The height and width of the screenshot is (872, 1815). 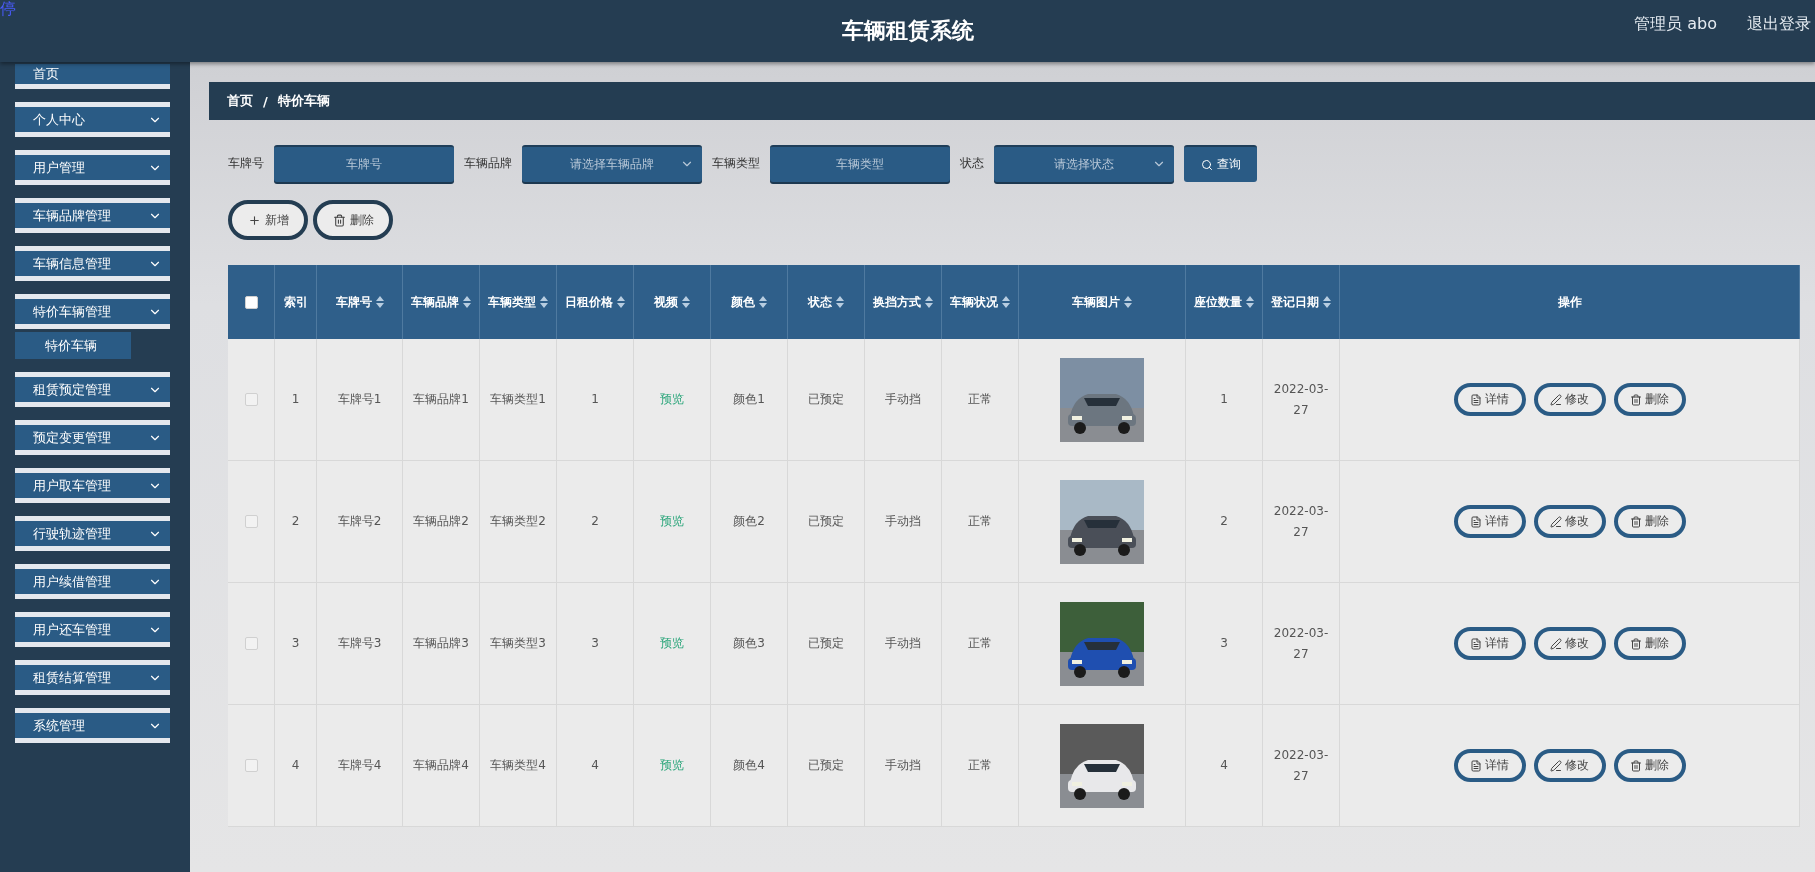 What do you see at coordinates (254, 220) in the screenshot?
I see `plus-icon` at bounding box center [254, 220].